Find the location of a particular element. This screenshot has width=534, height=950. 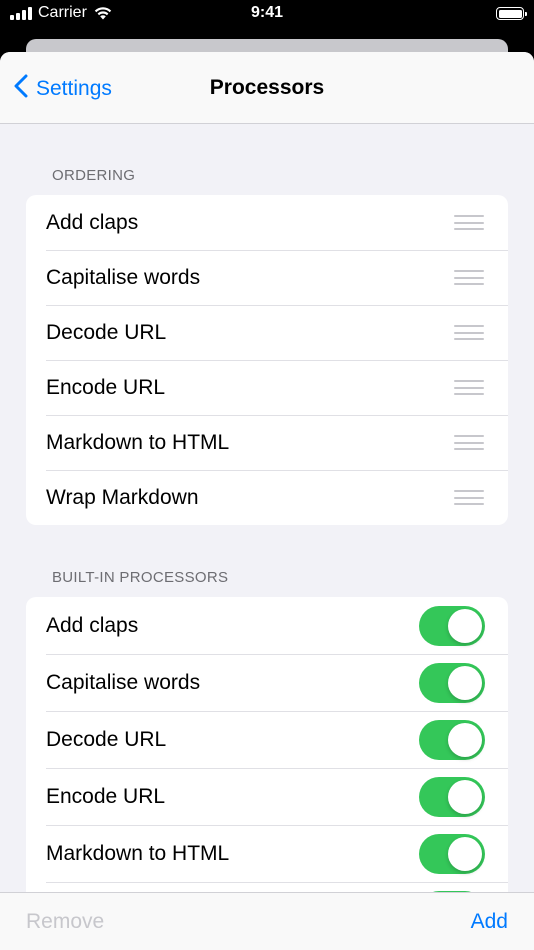

builtin-row: Encode URL is located at coordinates (267, 796).